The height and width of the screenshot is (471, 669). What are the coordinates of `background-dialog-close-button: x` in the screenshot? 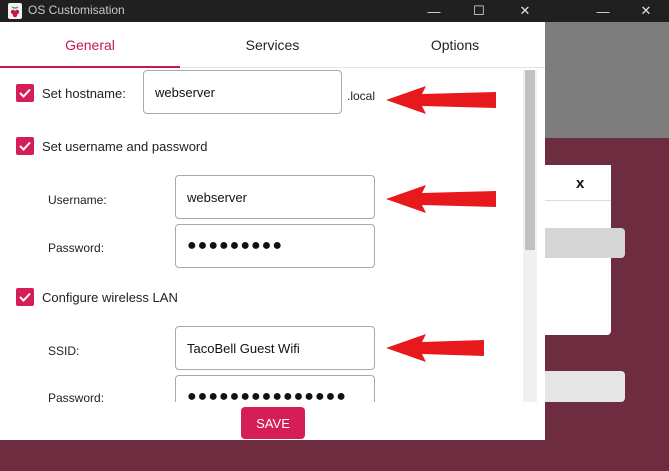 It's located at (580, 183).